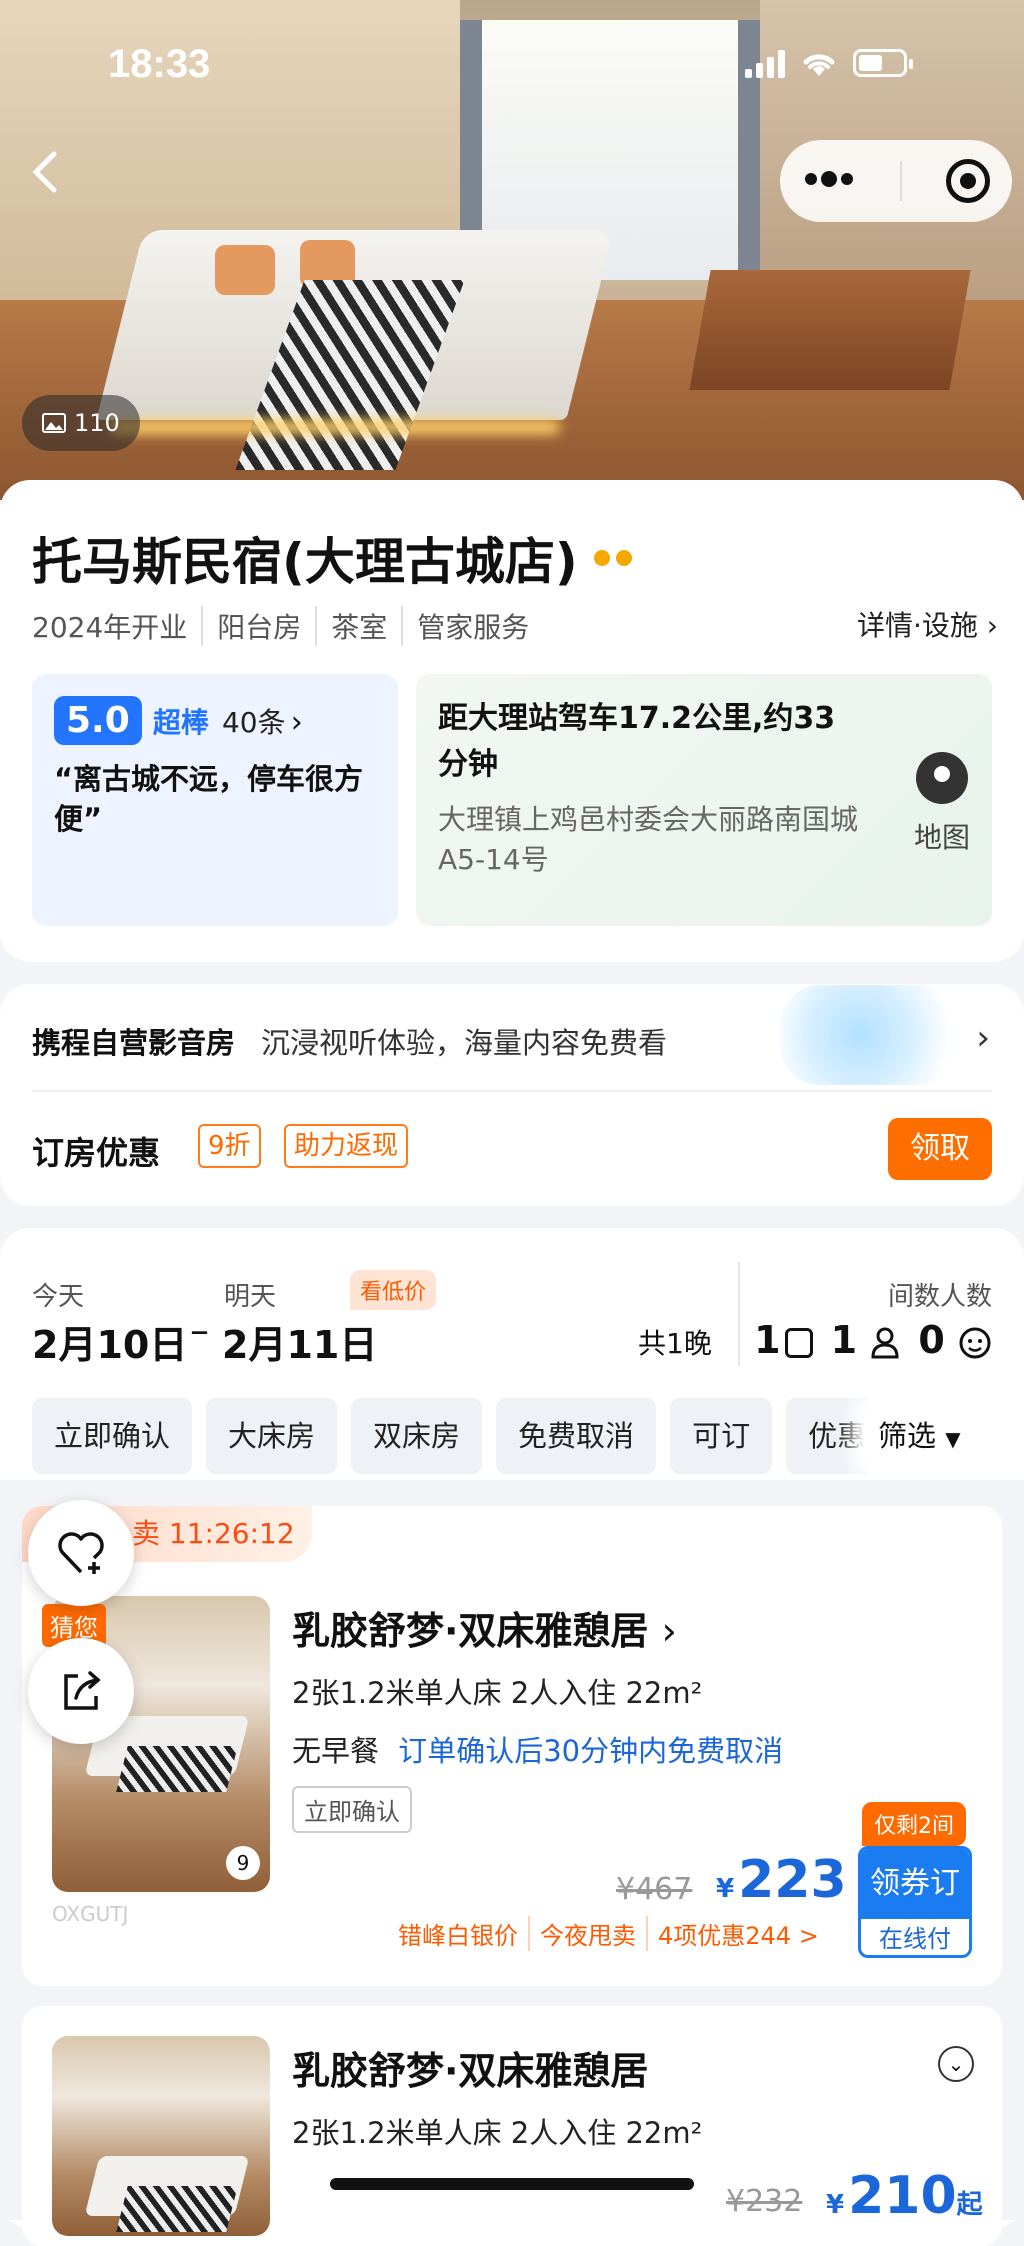 This screenshot has height=2246, width=1024. What do you see at coordinates (927, 624) in the screenshot?
I see `details-facilities-link: 详情·设施 ›` at bounding box center [927, 624].